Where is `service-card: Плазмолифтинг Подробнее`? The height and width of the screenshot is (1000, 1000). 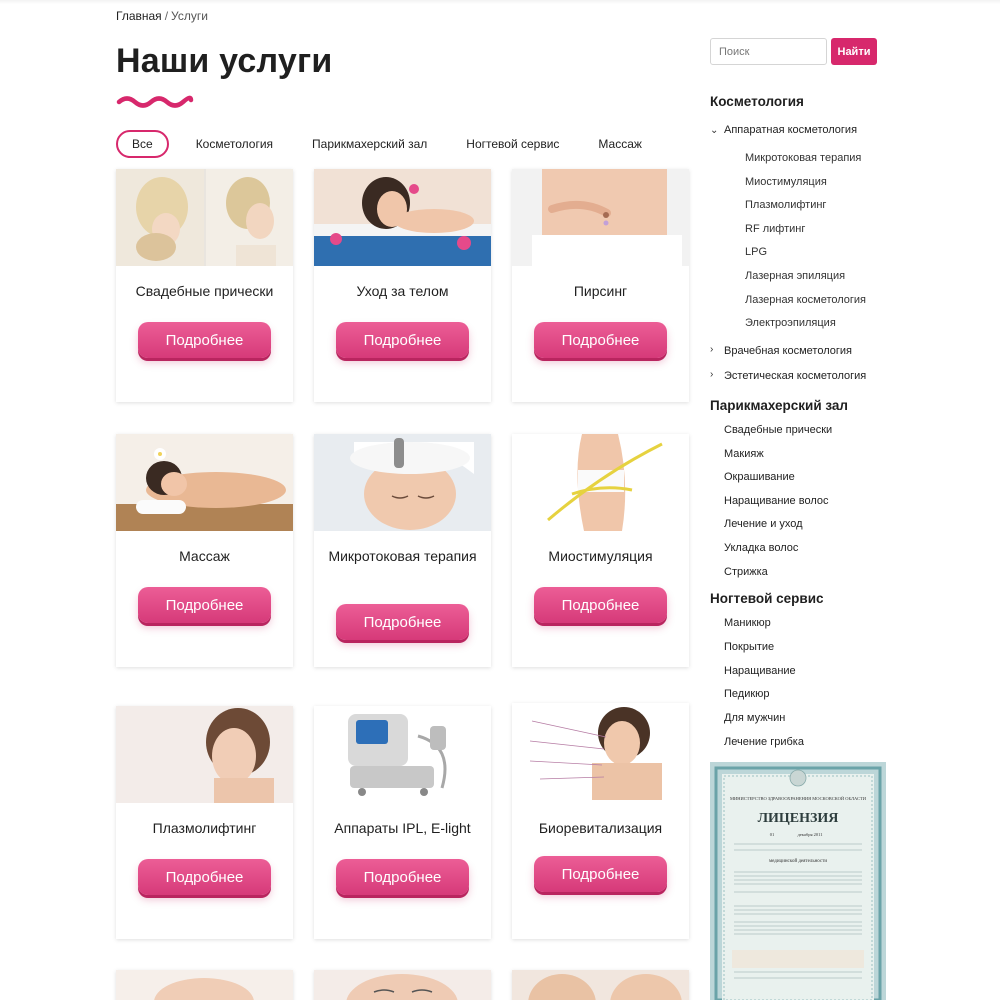
service-card: Плазмолифтинг Подробнее is located at coordinates (204, 822).